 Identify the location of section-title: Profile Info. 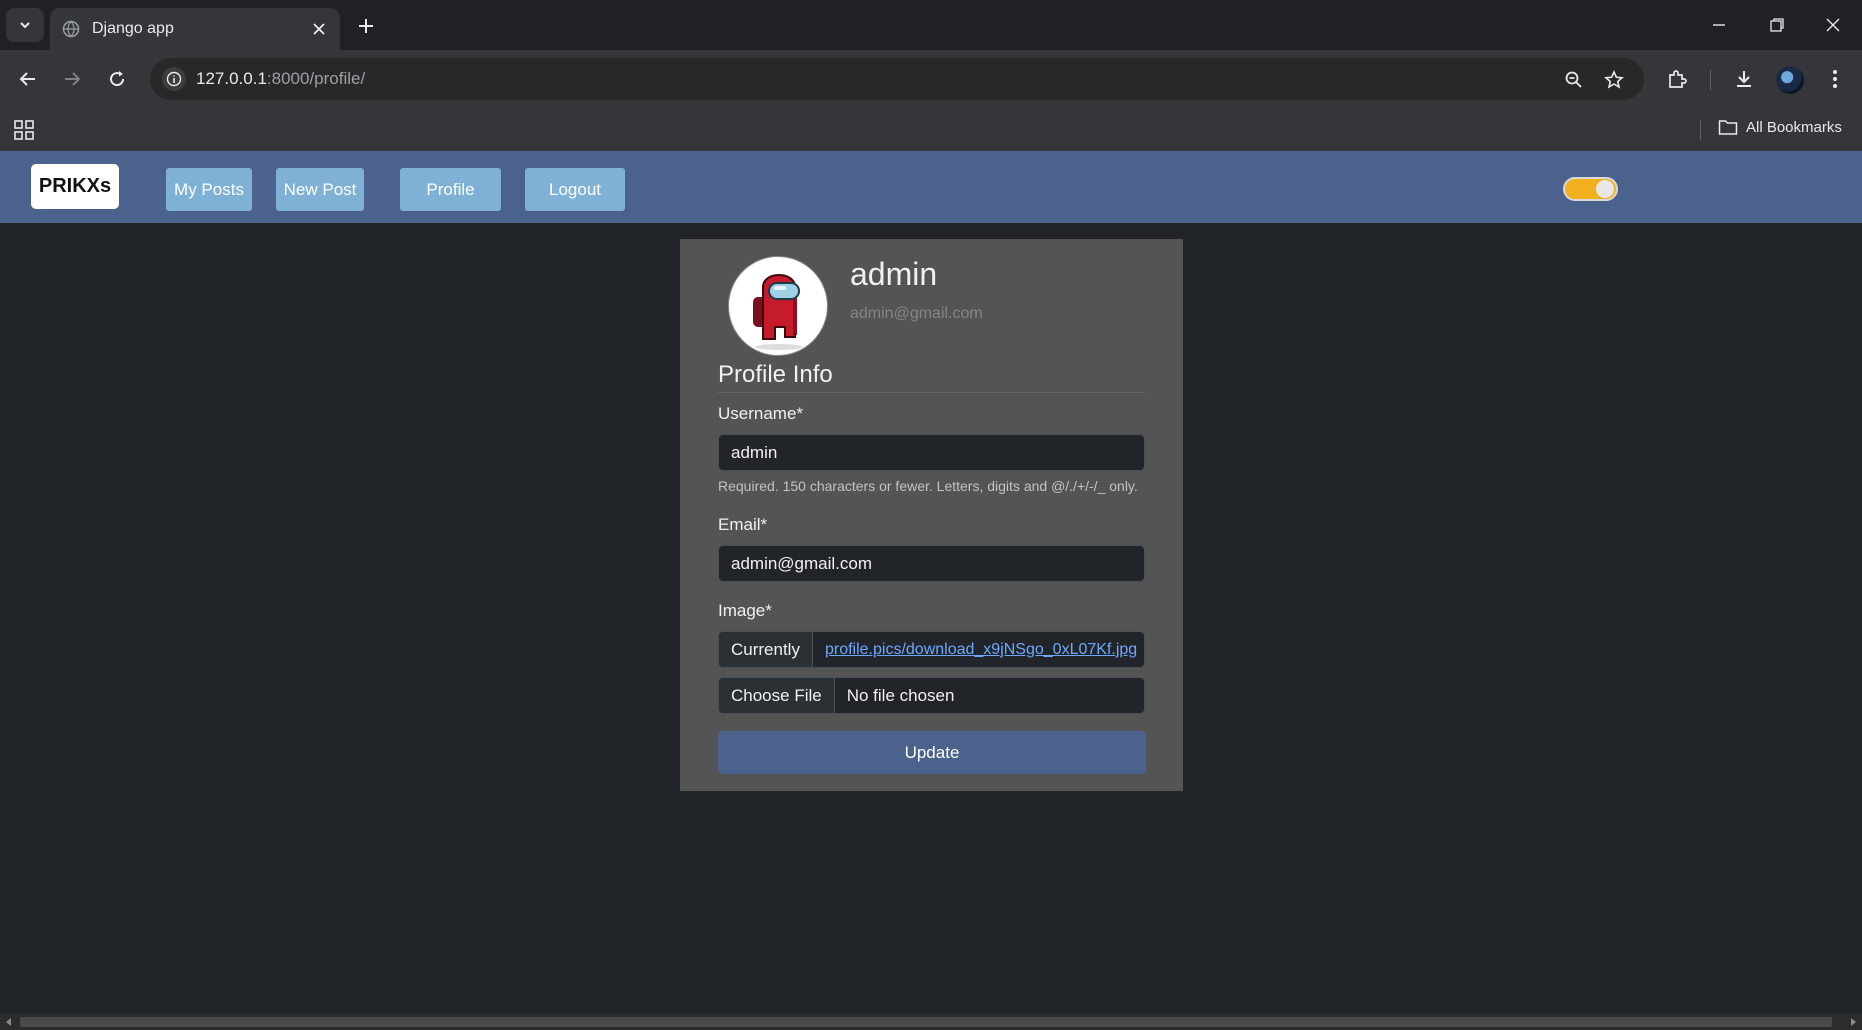
(775, 374).